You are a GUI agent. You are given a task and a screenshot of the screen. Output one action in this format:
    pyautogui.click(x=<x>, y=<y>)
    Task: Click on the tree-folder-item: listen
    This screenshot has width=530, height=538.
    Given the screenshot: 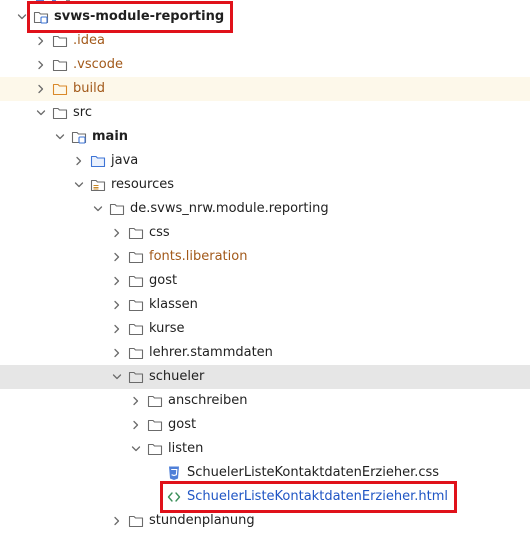 What is the action you would take?
    pyautogui.click(x=265, y=449)
    